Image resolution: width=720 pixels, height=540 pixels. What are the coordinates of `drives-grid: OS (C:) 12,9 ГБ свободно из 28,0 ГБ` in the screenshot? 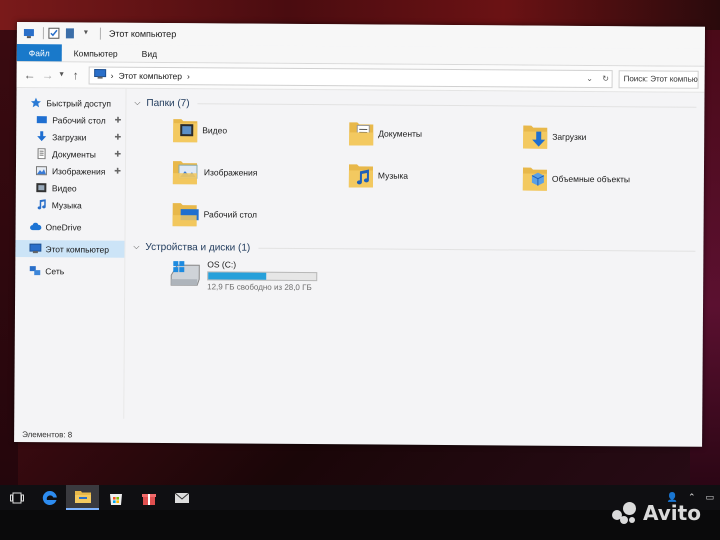 It's located at (414, 281).